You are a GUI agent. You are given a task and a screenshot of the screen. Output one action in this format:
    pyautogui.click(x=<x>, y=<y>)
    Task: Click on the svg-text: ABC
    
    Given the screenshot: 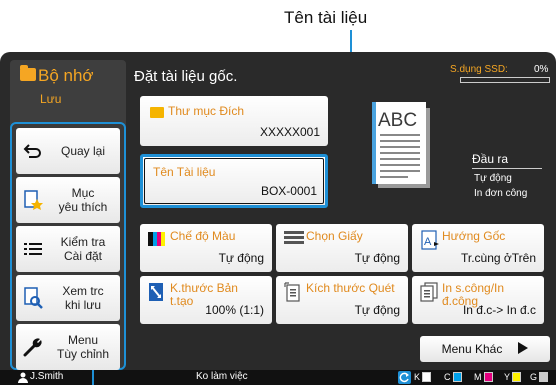 What is the action you would take?
    pyautogui.click(x=397, y=120)
    